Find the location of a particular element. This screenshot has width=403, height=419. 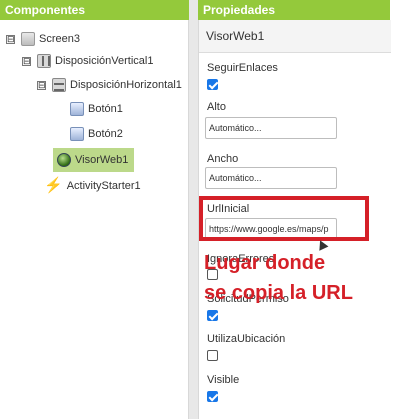

tree-node-activity-starter1: ⚡ ActivityStarter1 is located at coordinates (92, 186).